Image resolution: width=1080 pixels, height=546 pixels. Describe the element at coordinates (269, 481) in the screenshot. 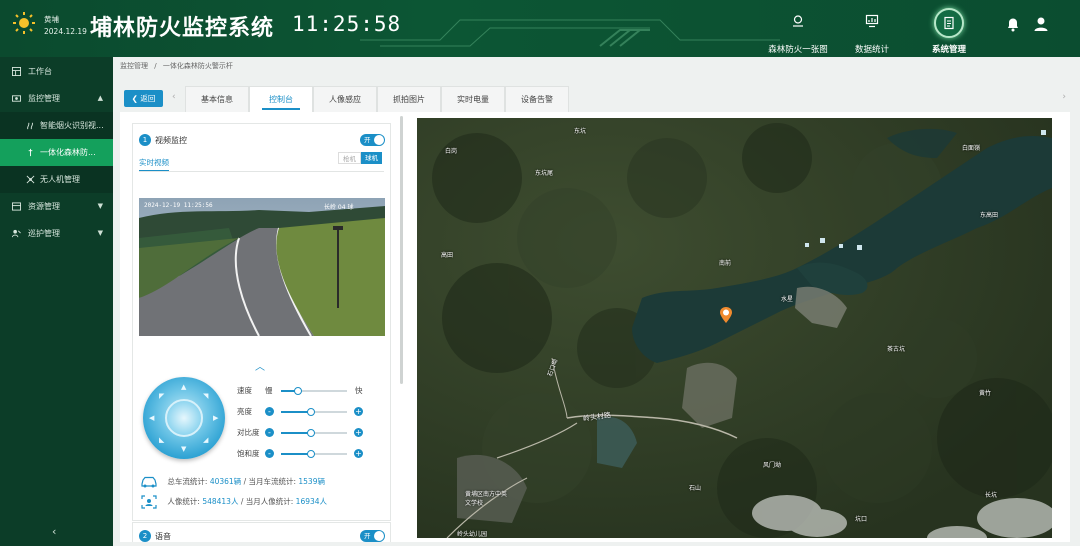

I see `vehicle-month-label: / 当月车流统计:` at that location.